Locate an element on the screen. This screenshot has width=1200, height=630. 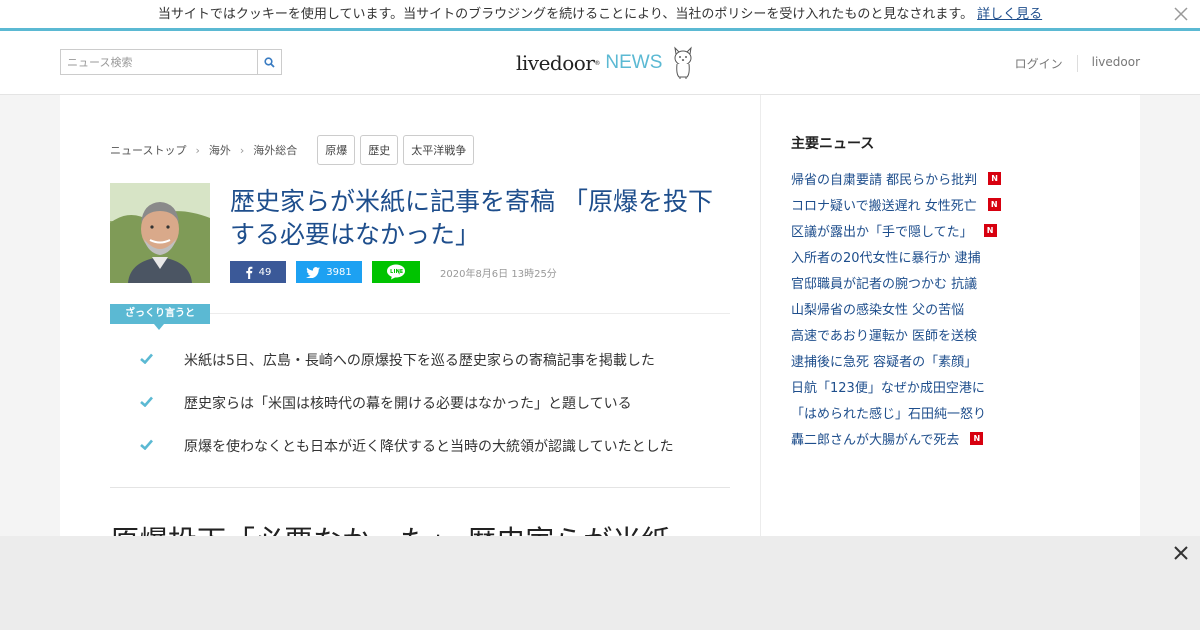
news-link: 帰省の自粛要請 都民らから批判 is located at coordinates (884, 178).